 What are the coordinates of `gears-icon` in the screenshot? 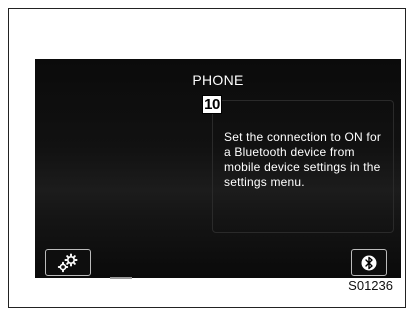 It's located at (67, 262).